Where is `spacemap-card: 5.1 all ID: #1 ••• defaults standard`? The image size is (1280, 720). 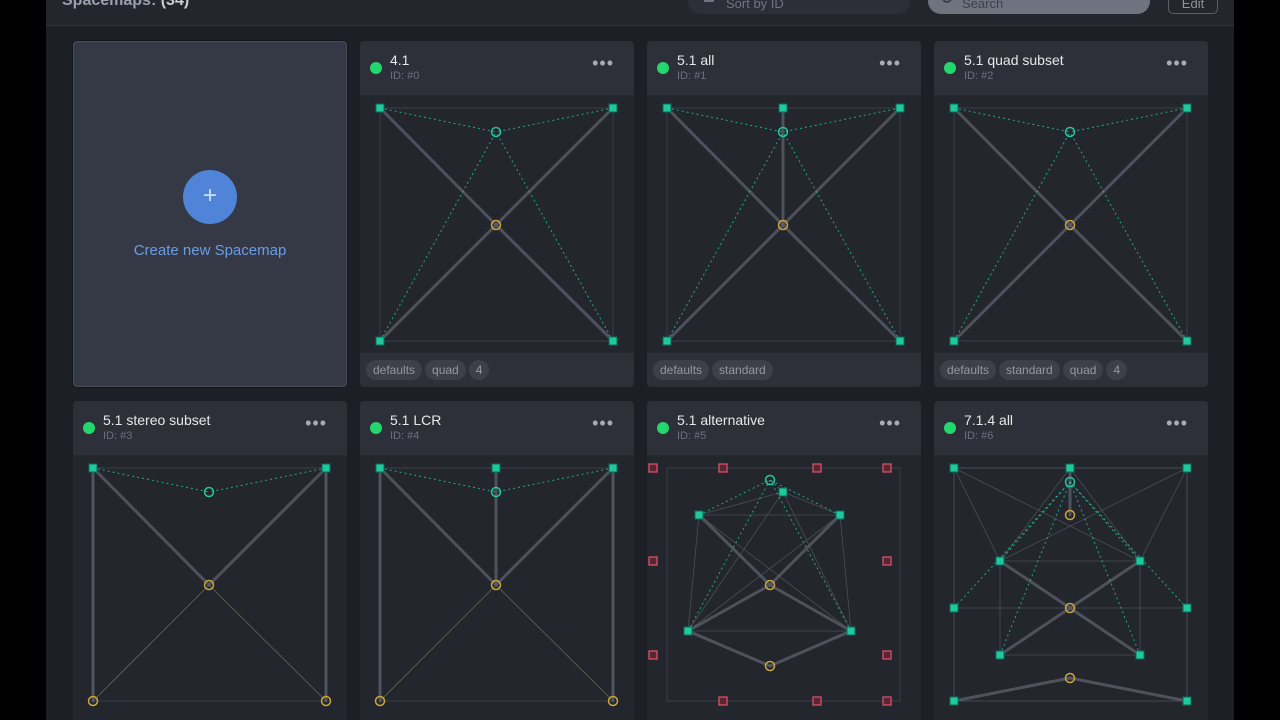
spacemap-card: 5.1 all ID: #1 ••• defaults standard is located at coordinates (784, 214).